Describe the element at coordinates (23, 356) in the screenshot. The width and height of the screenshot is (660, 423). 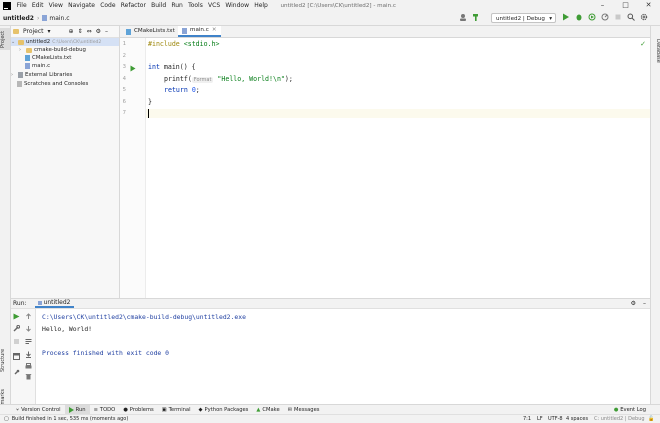
I see `run-toolbar` at that location.